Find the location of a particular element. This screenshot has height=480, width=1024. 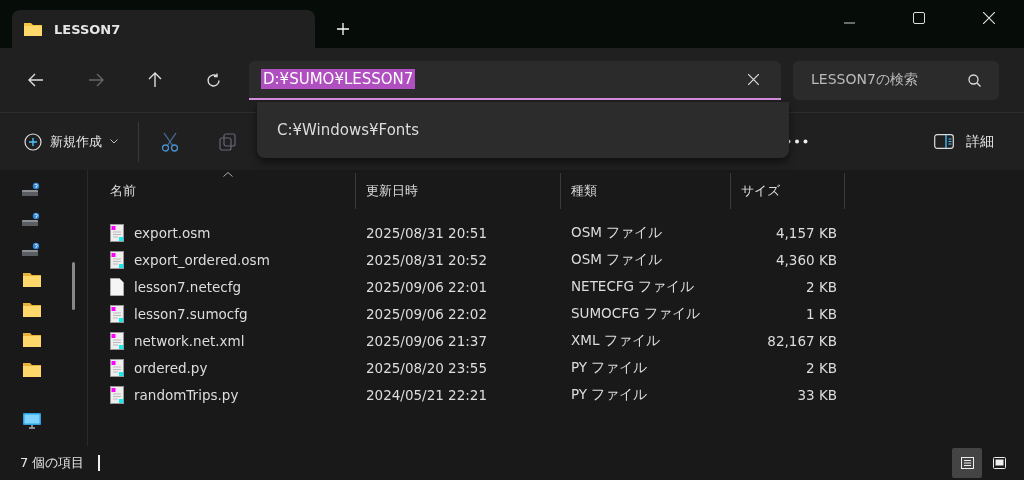

tab-title: LESSON7 is located at coordinates (87, 29).